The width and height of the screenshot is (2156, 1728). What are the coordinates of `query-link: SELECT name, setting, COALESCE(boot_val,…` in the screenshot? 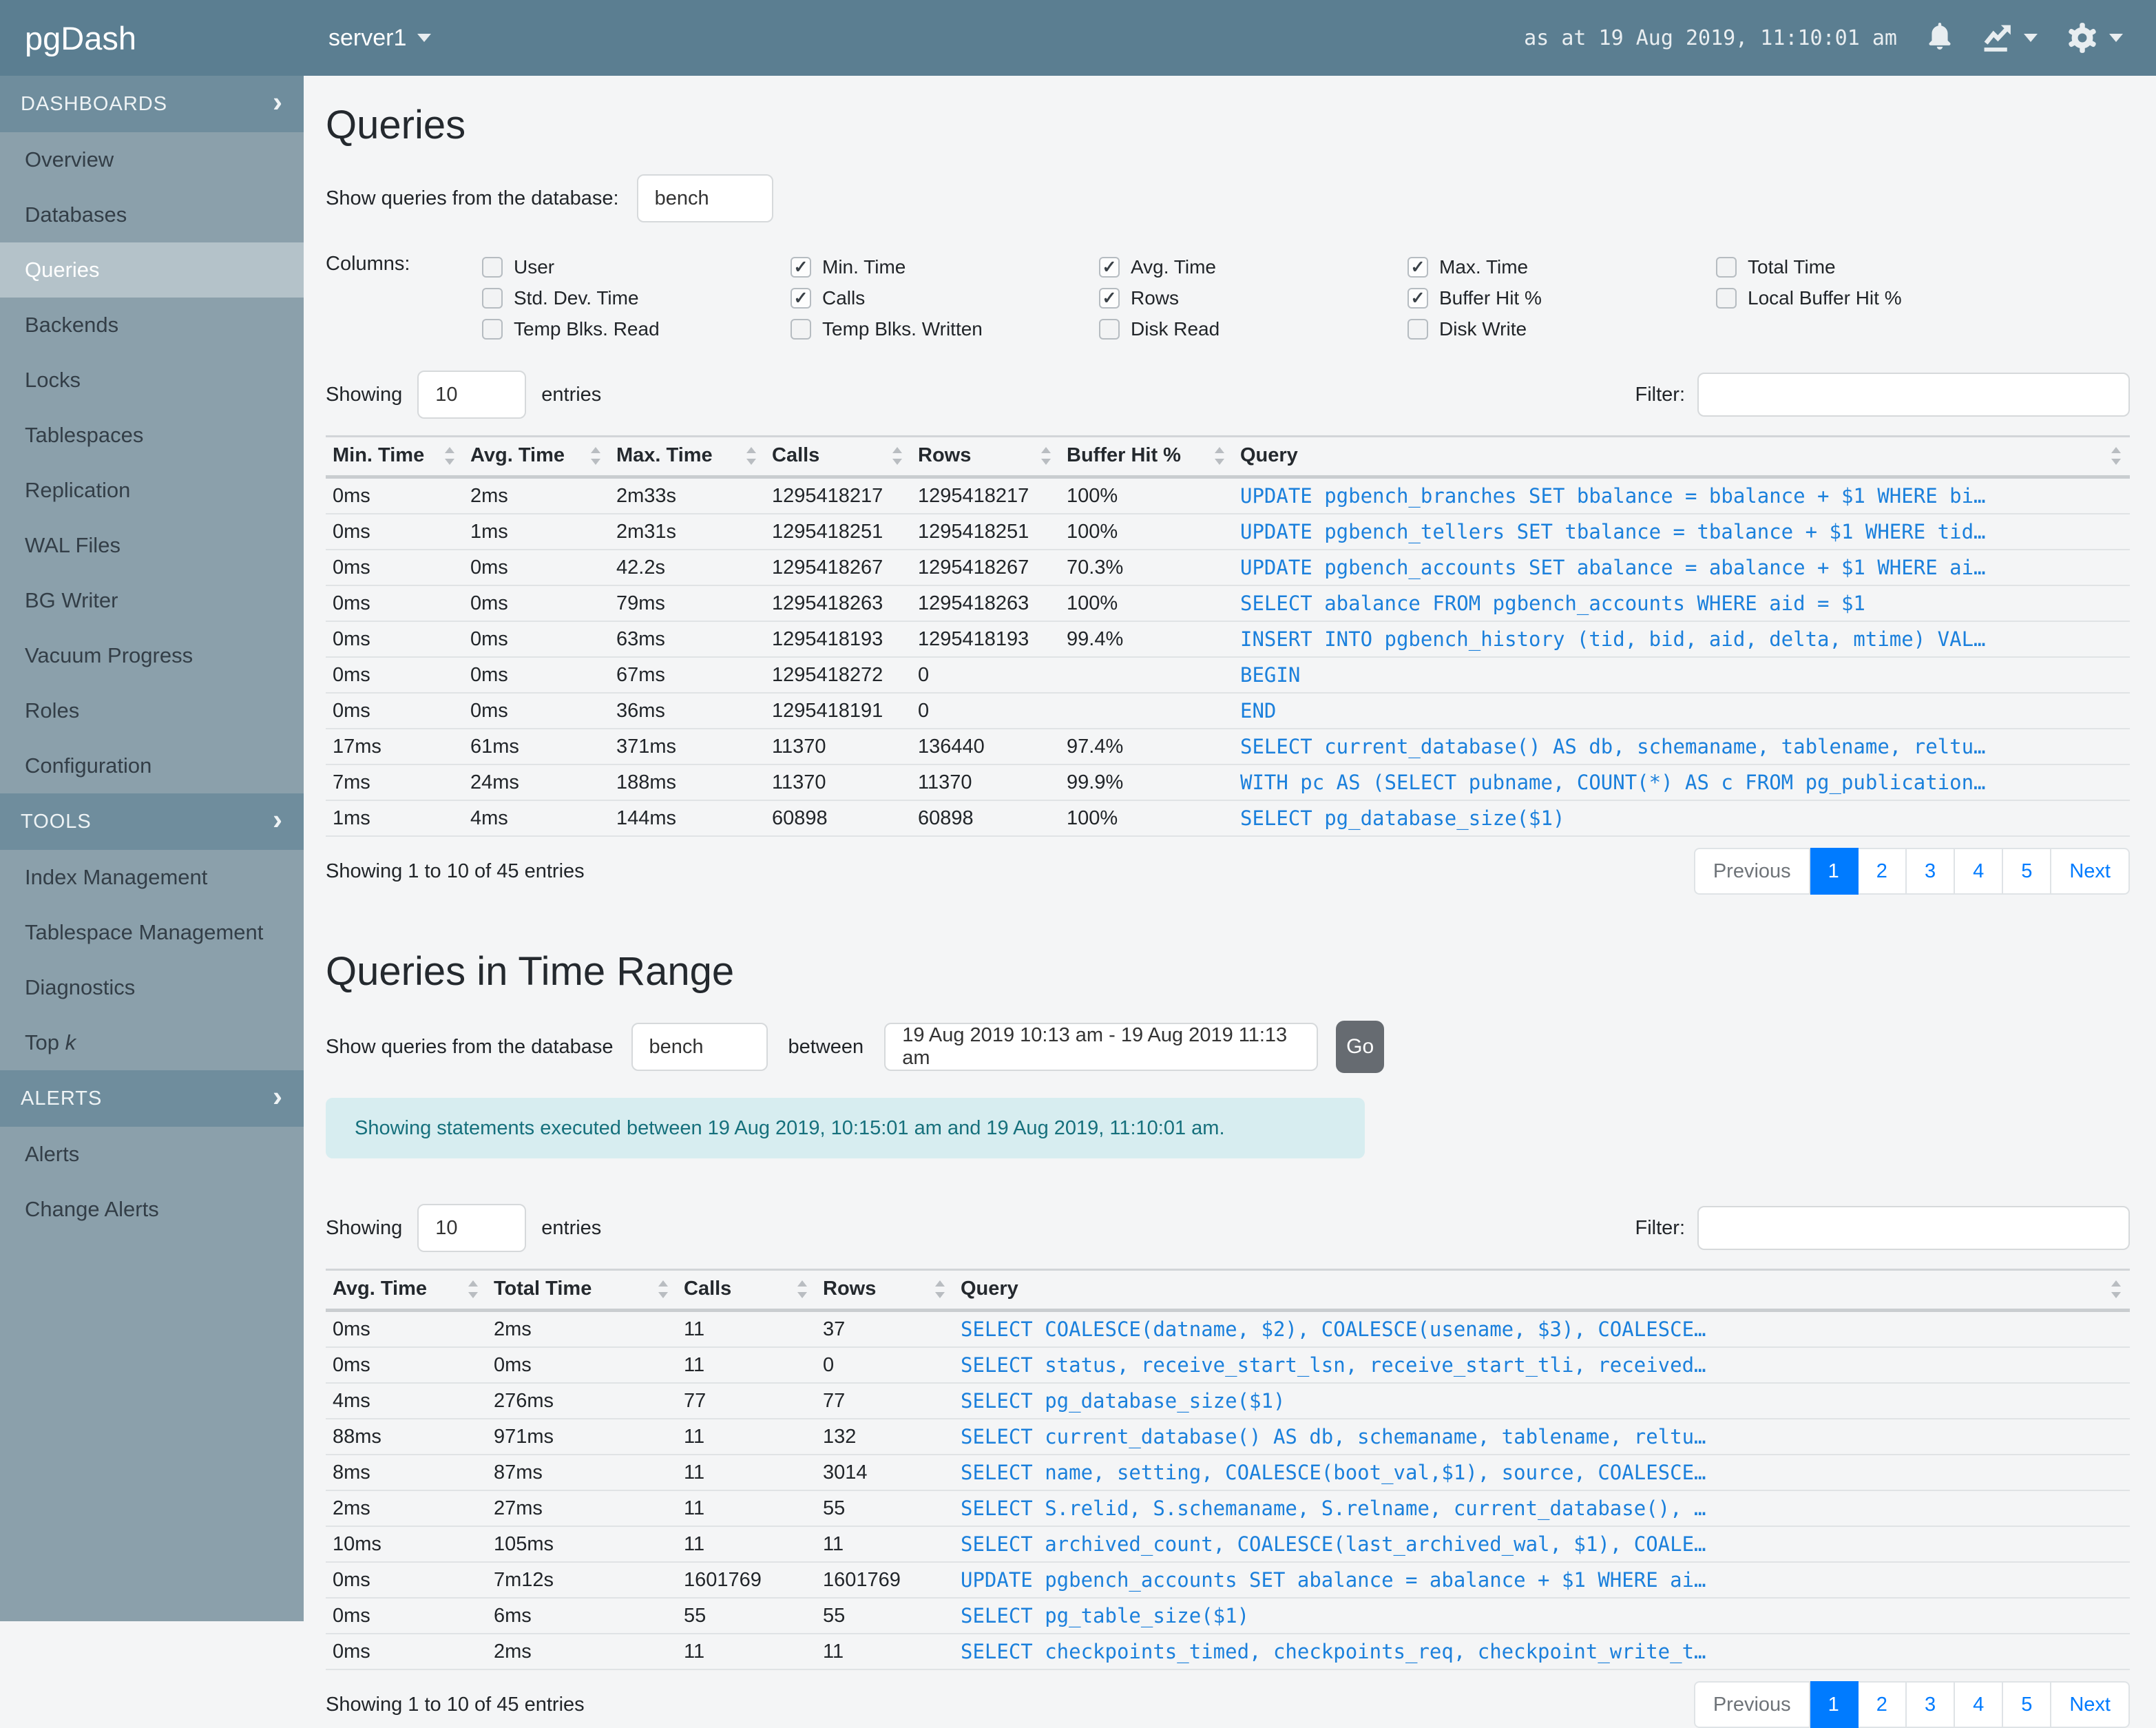 It's located at (1542, 1472).